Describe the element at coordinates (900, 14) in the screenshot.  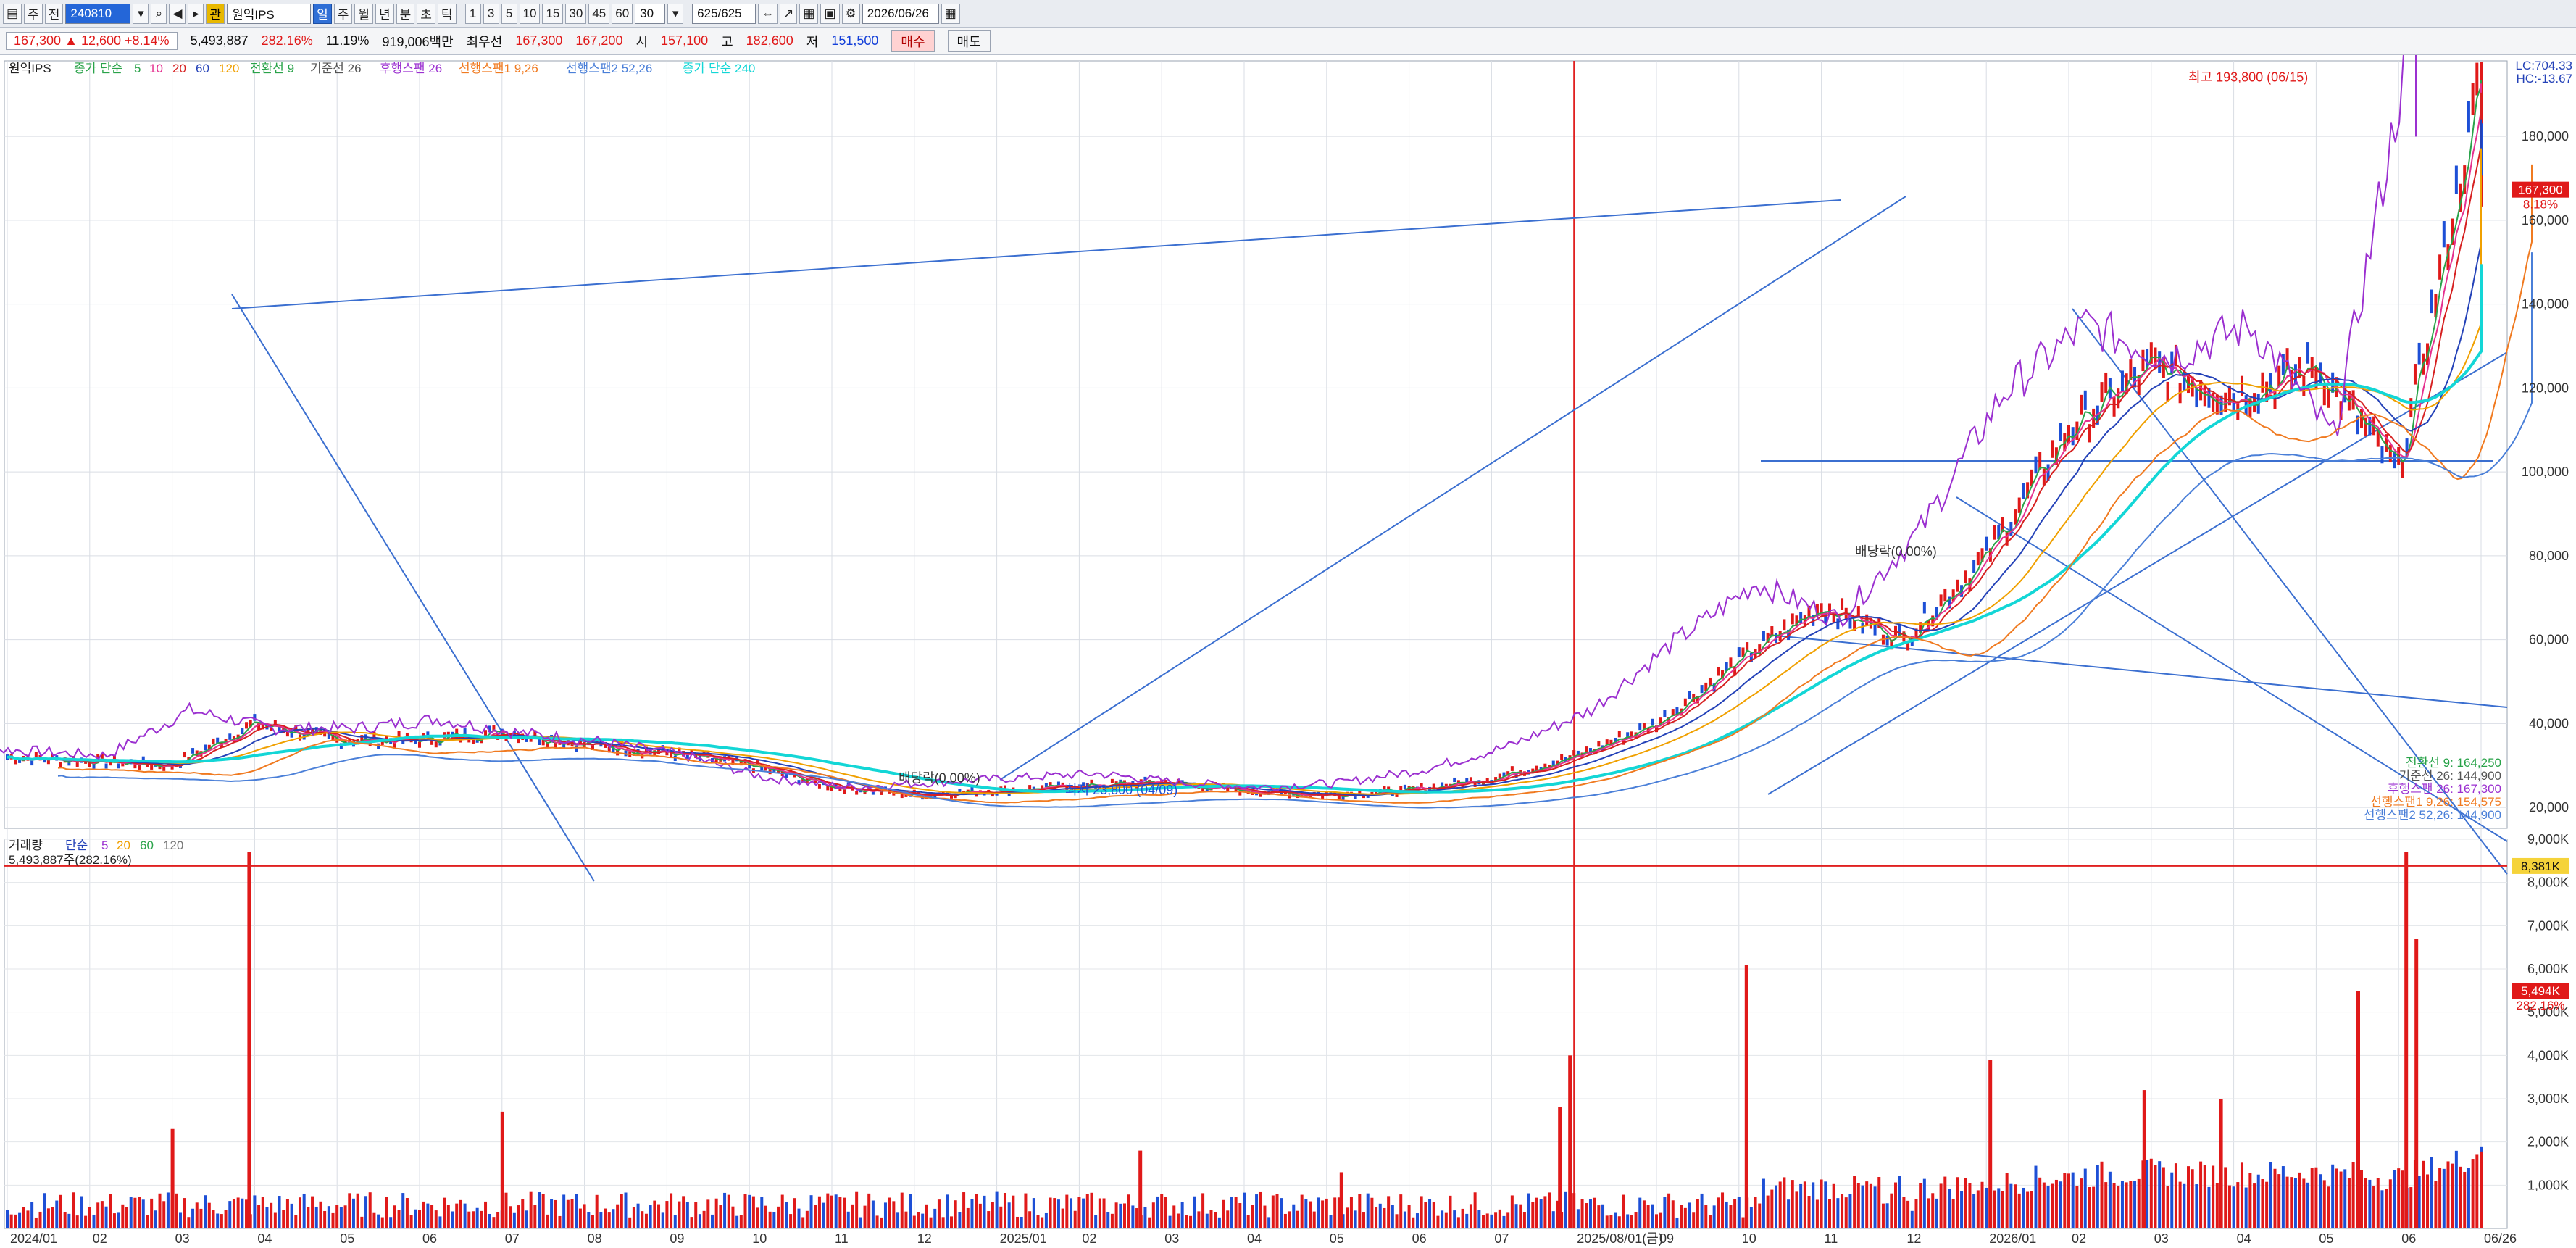
I see `date-input: 2026/06/26` at that location.